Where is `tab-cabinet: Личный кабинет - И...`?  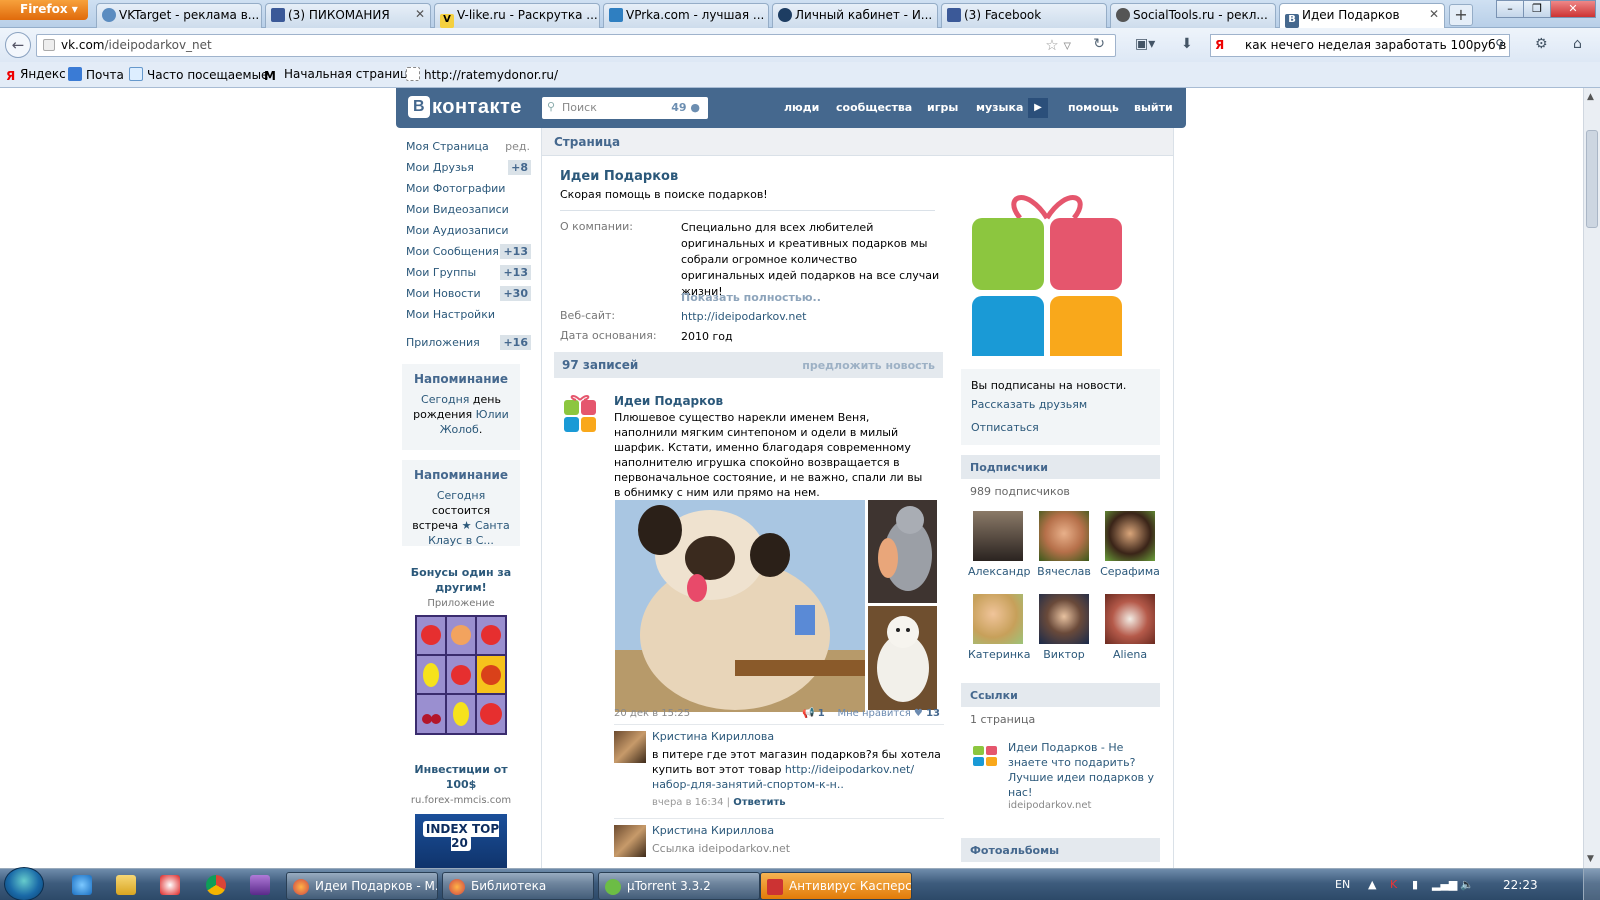
tab-cabinet: Личный кабинет - И... is located at coordinates (855, 15).